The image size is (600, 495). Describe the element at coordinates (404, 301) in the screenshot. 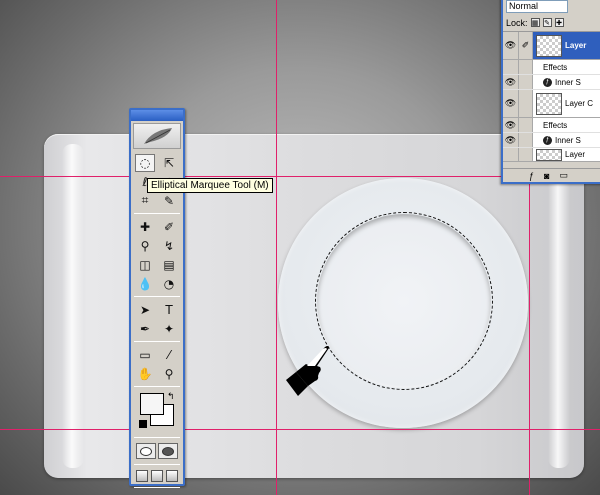

I see `elliptical-selection-marquee` at that location.